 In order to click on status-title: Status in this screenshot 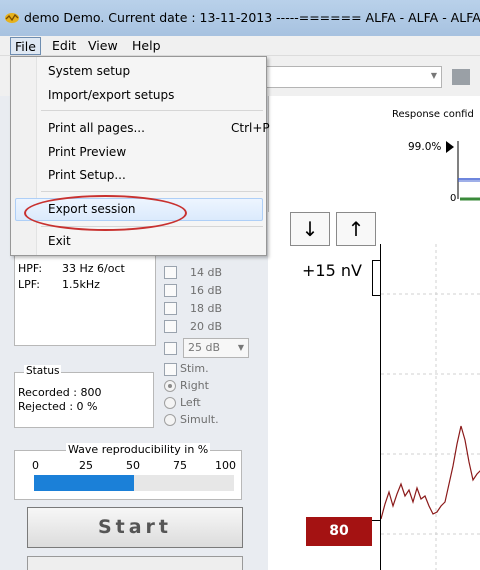, I will do `click(43, 371)`.